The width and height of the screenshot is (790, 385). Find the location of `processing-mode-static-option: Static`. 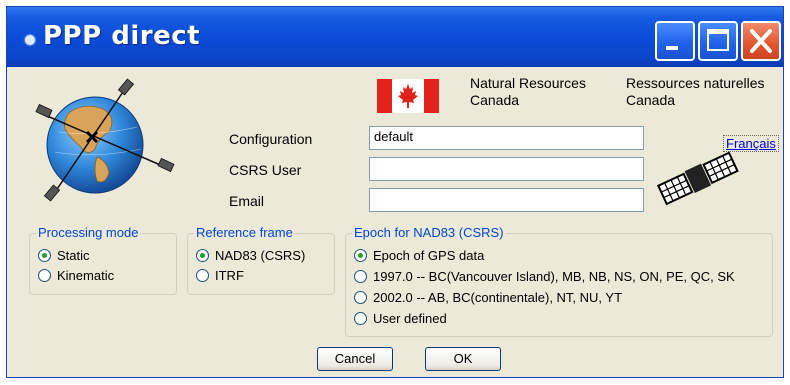

processing-mode-static-option: Static is located at coordinates (64, 255).